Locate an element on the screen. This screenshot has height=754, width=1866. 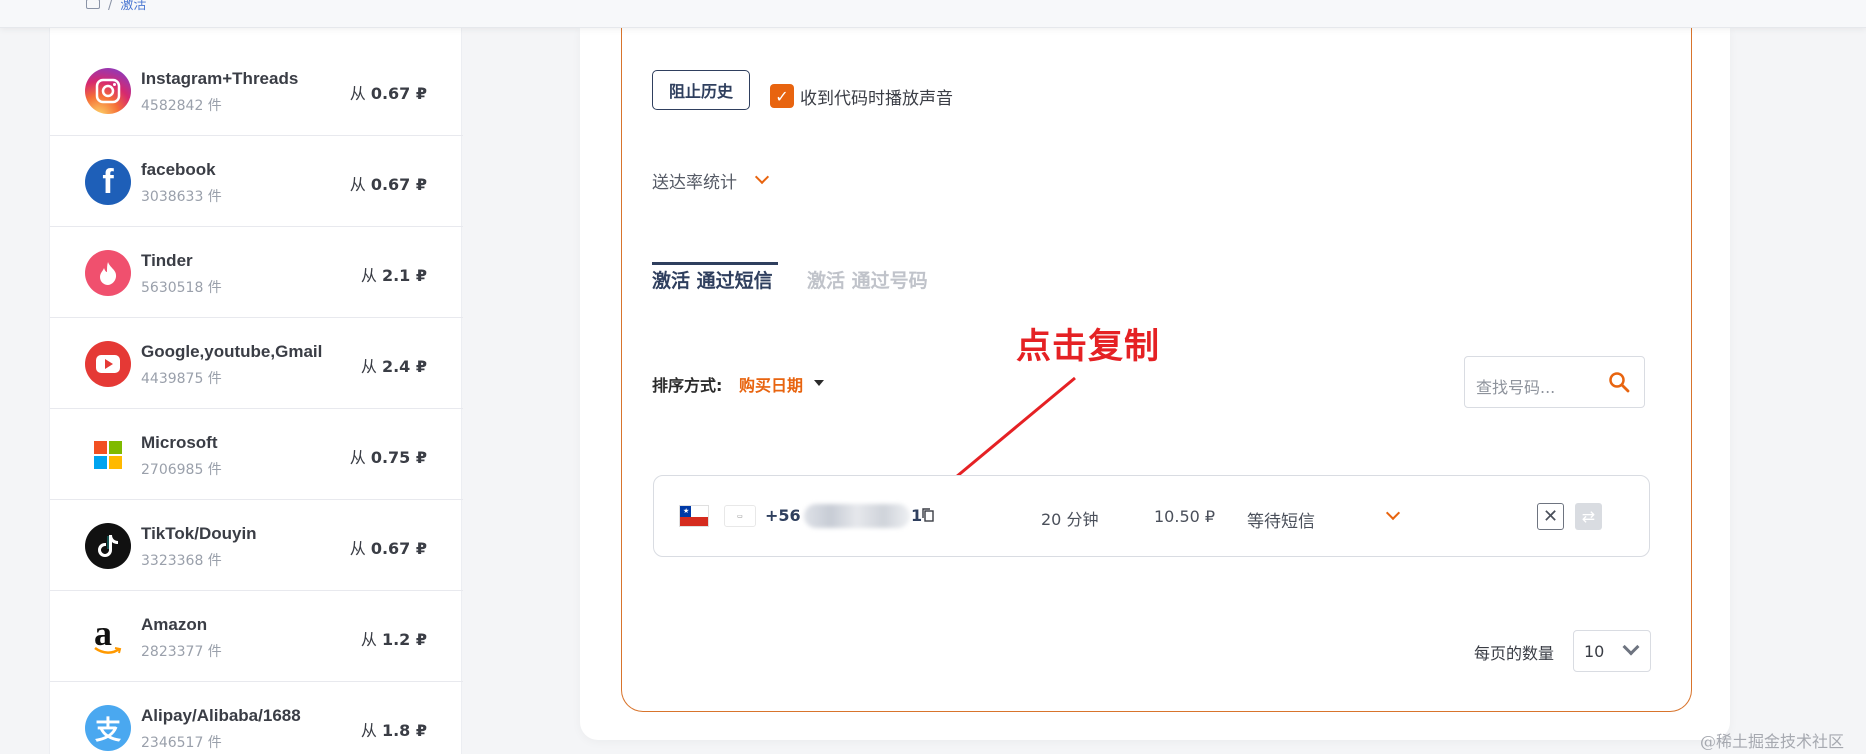
chile-flag-icon: ★ is located at coordinates (694, 516).